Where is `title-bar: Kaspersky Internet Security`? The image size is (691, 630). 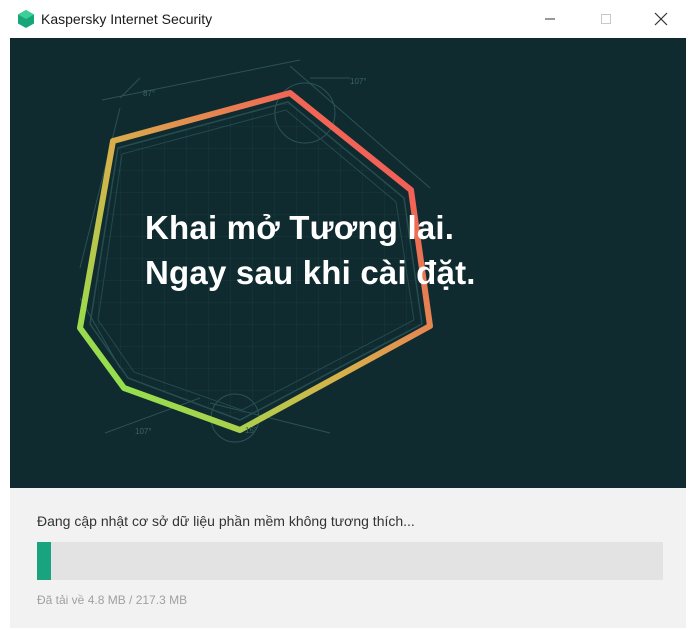
title-bar: Kaspersky Internet Security is located at coordinates (345, 19).